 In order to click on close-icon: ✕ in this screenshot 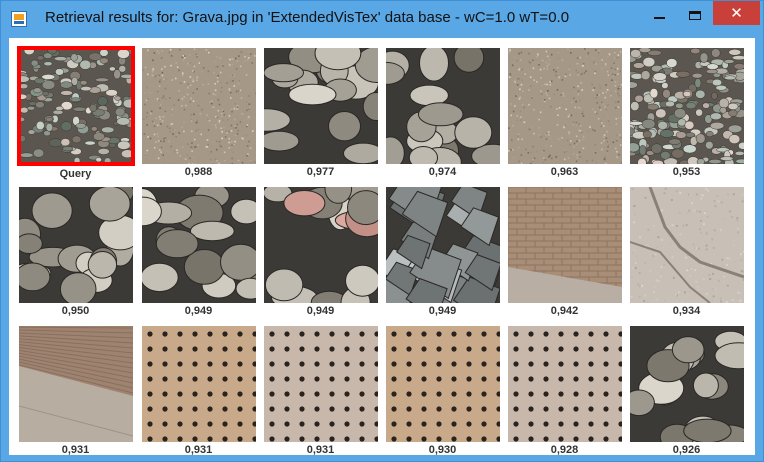, I will do `click(736, 13)`.